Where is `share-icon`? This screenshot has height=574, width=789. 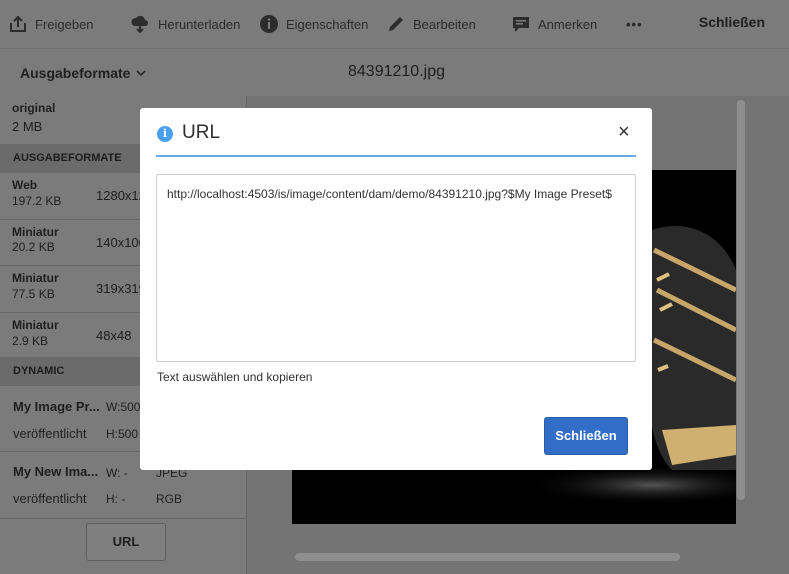
share-icon is located at coordinates (18, 23).